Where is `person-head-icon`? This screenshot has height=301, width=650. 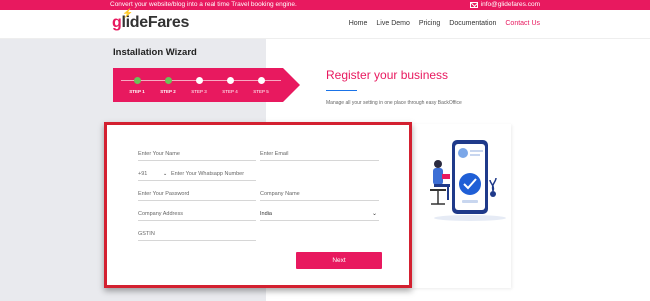 person-head-icon is located at coordinates (438, 164).